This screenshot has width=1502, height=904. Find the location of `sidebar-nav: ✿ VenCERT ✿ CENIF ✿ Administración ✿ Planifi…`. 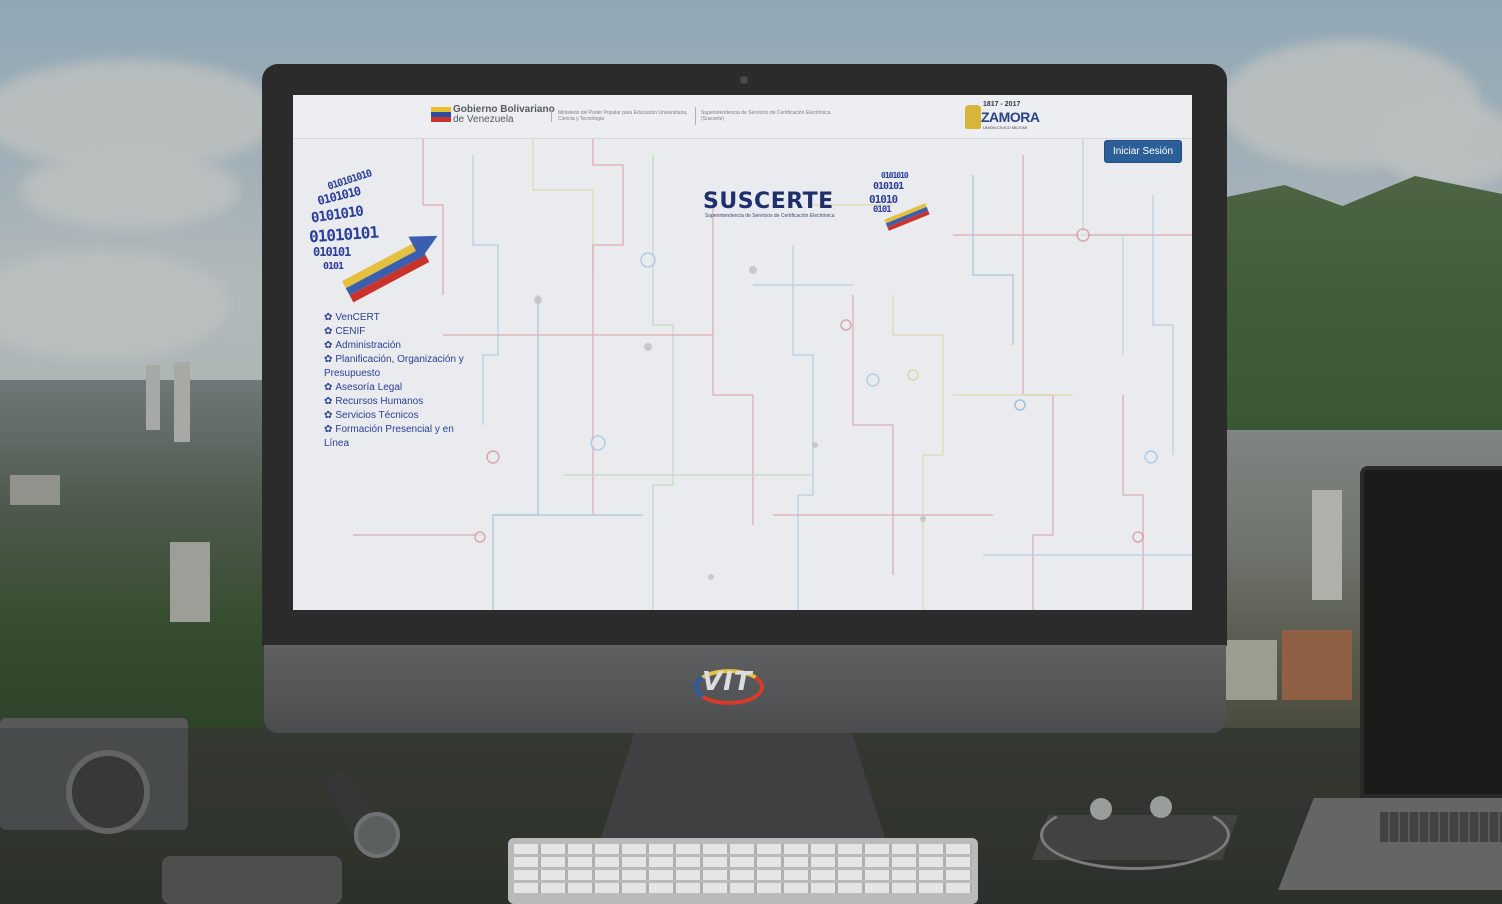

sidebar-nav: ✿ VenCERT ✿ CENIF ✿ Administración ✿ Planifi… is located at coordinates (394, 381).